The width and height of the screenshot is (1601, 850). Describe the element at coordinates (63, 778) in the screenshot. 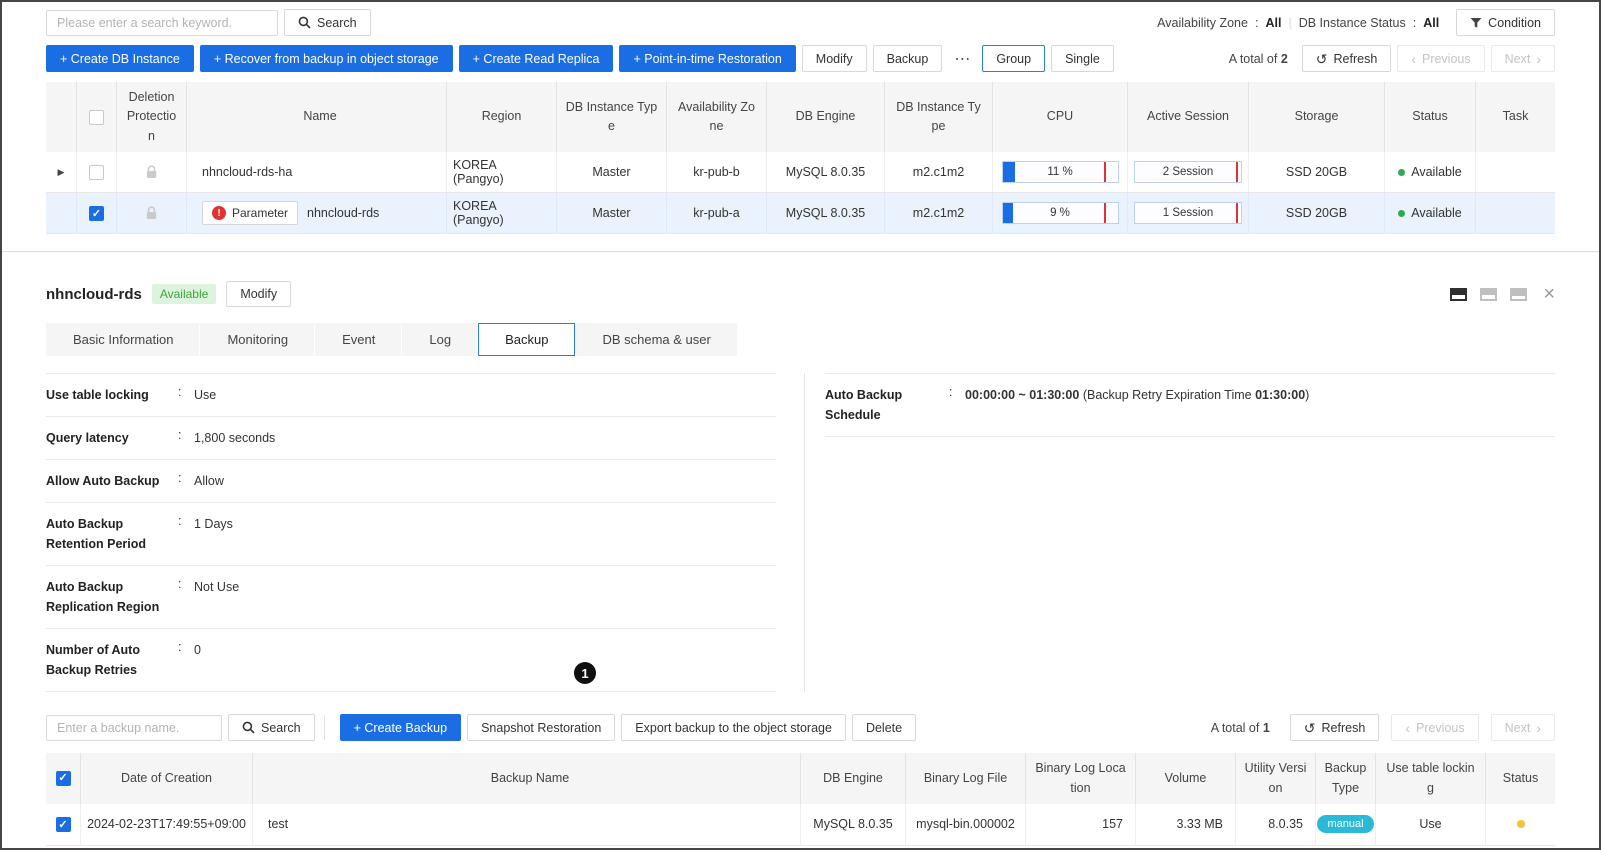

I see `backup-select-all-checkbox: ✓` at that location.